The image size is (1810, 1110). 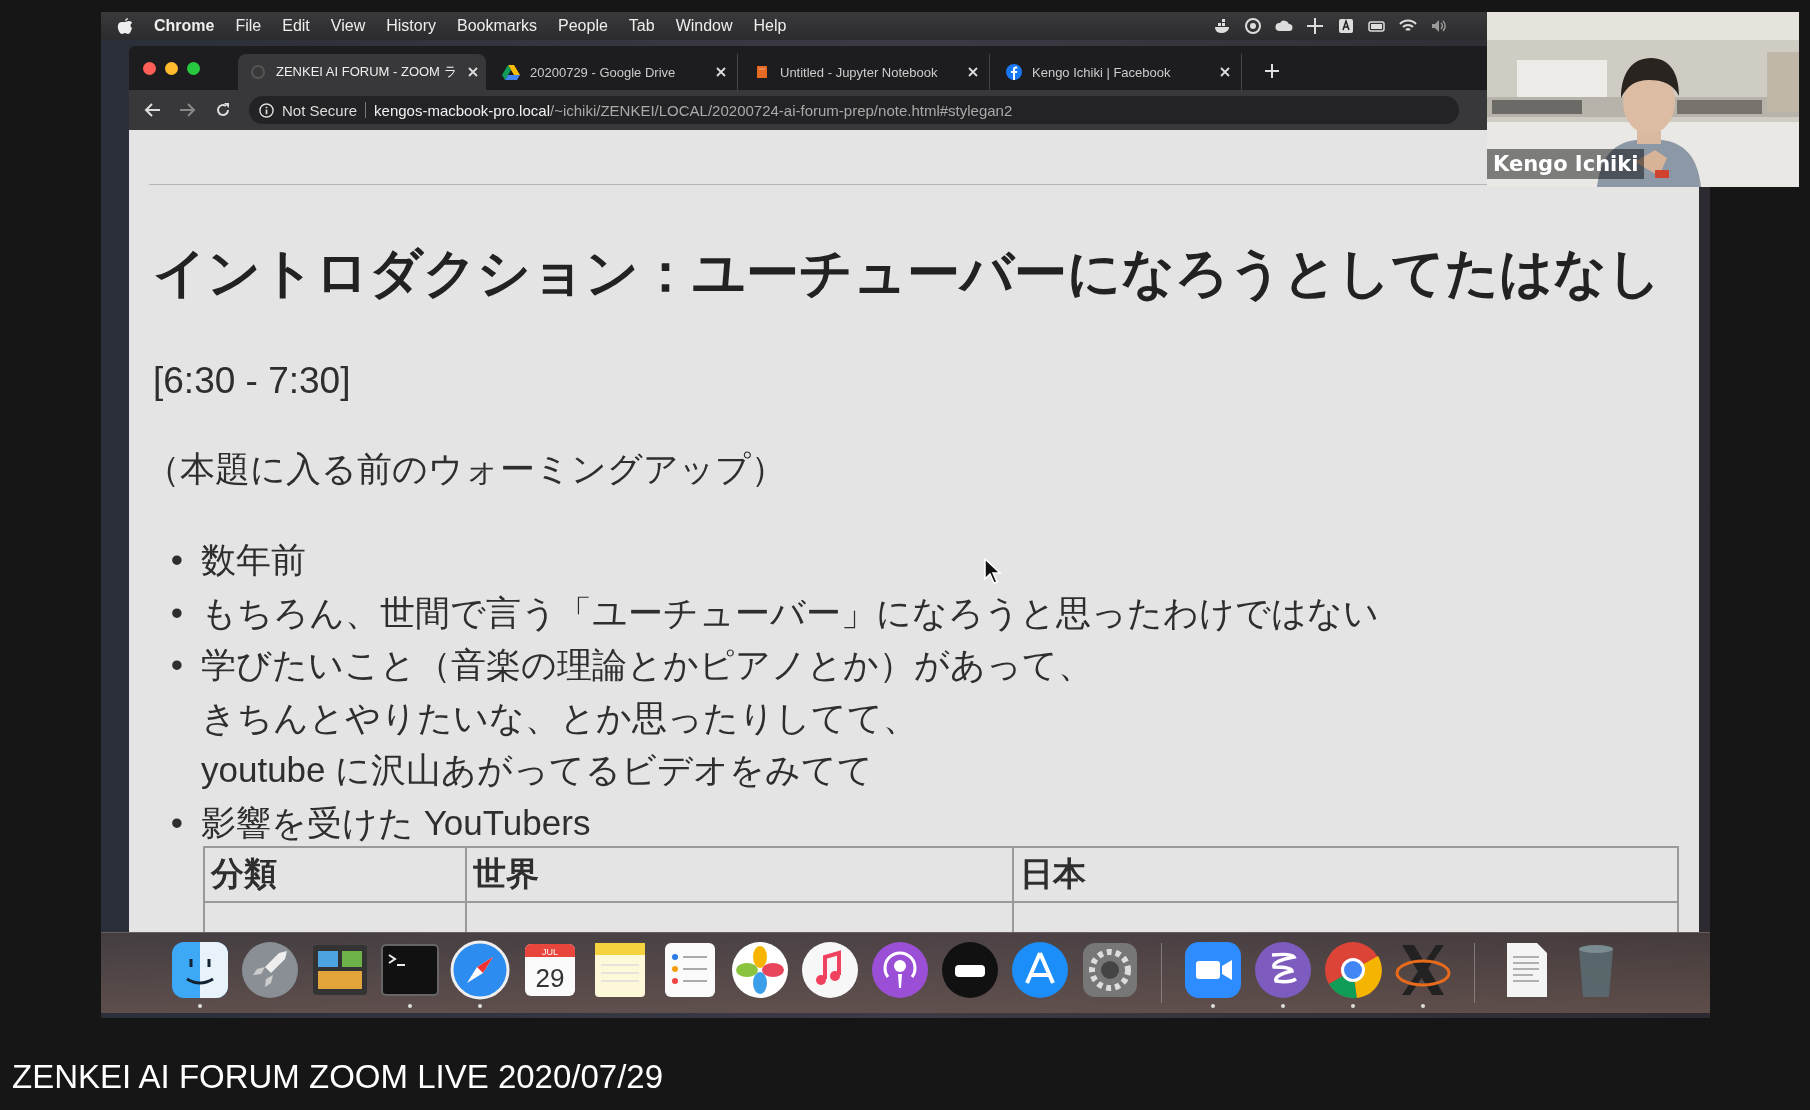 What do you see at coordinates (1345, 874) in the screenshot?
I see `column-header: 日本` at bounding box center [1345, 874].